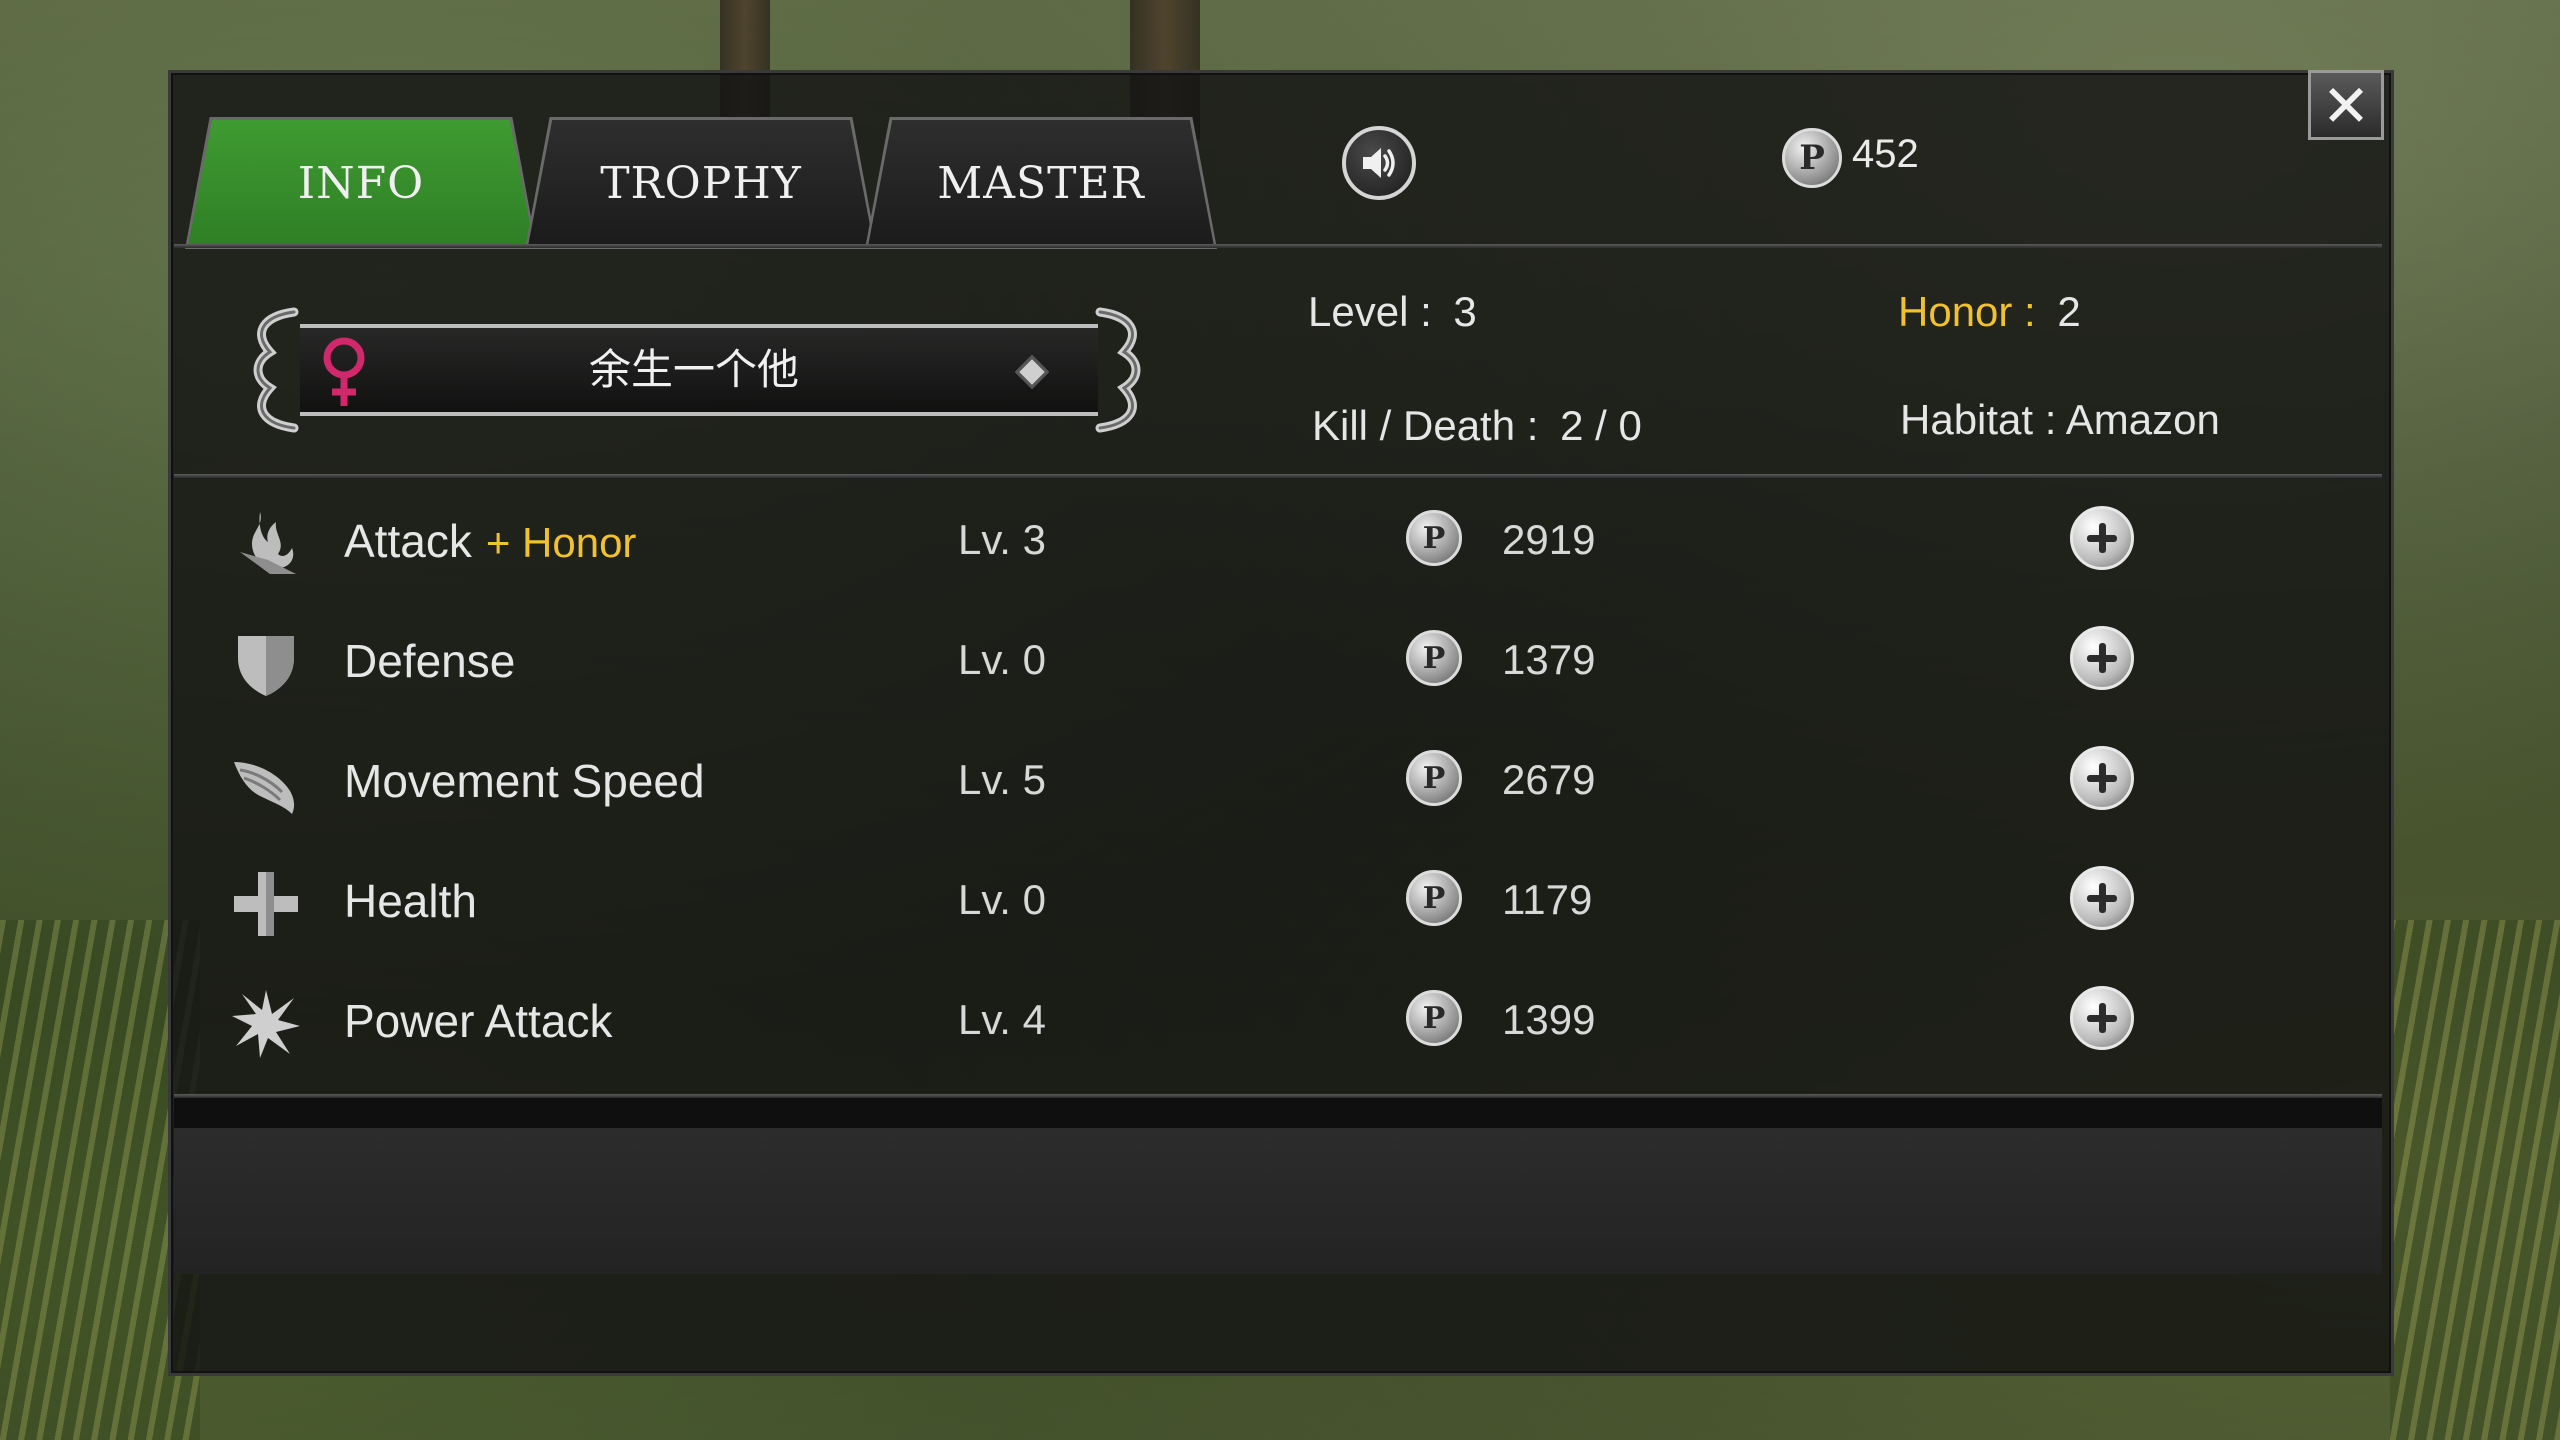  Describe the element at coordinates (1465, 311) in the screenshot. I see `level-value: 3` at that location.